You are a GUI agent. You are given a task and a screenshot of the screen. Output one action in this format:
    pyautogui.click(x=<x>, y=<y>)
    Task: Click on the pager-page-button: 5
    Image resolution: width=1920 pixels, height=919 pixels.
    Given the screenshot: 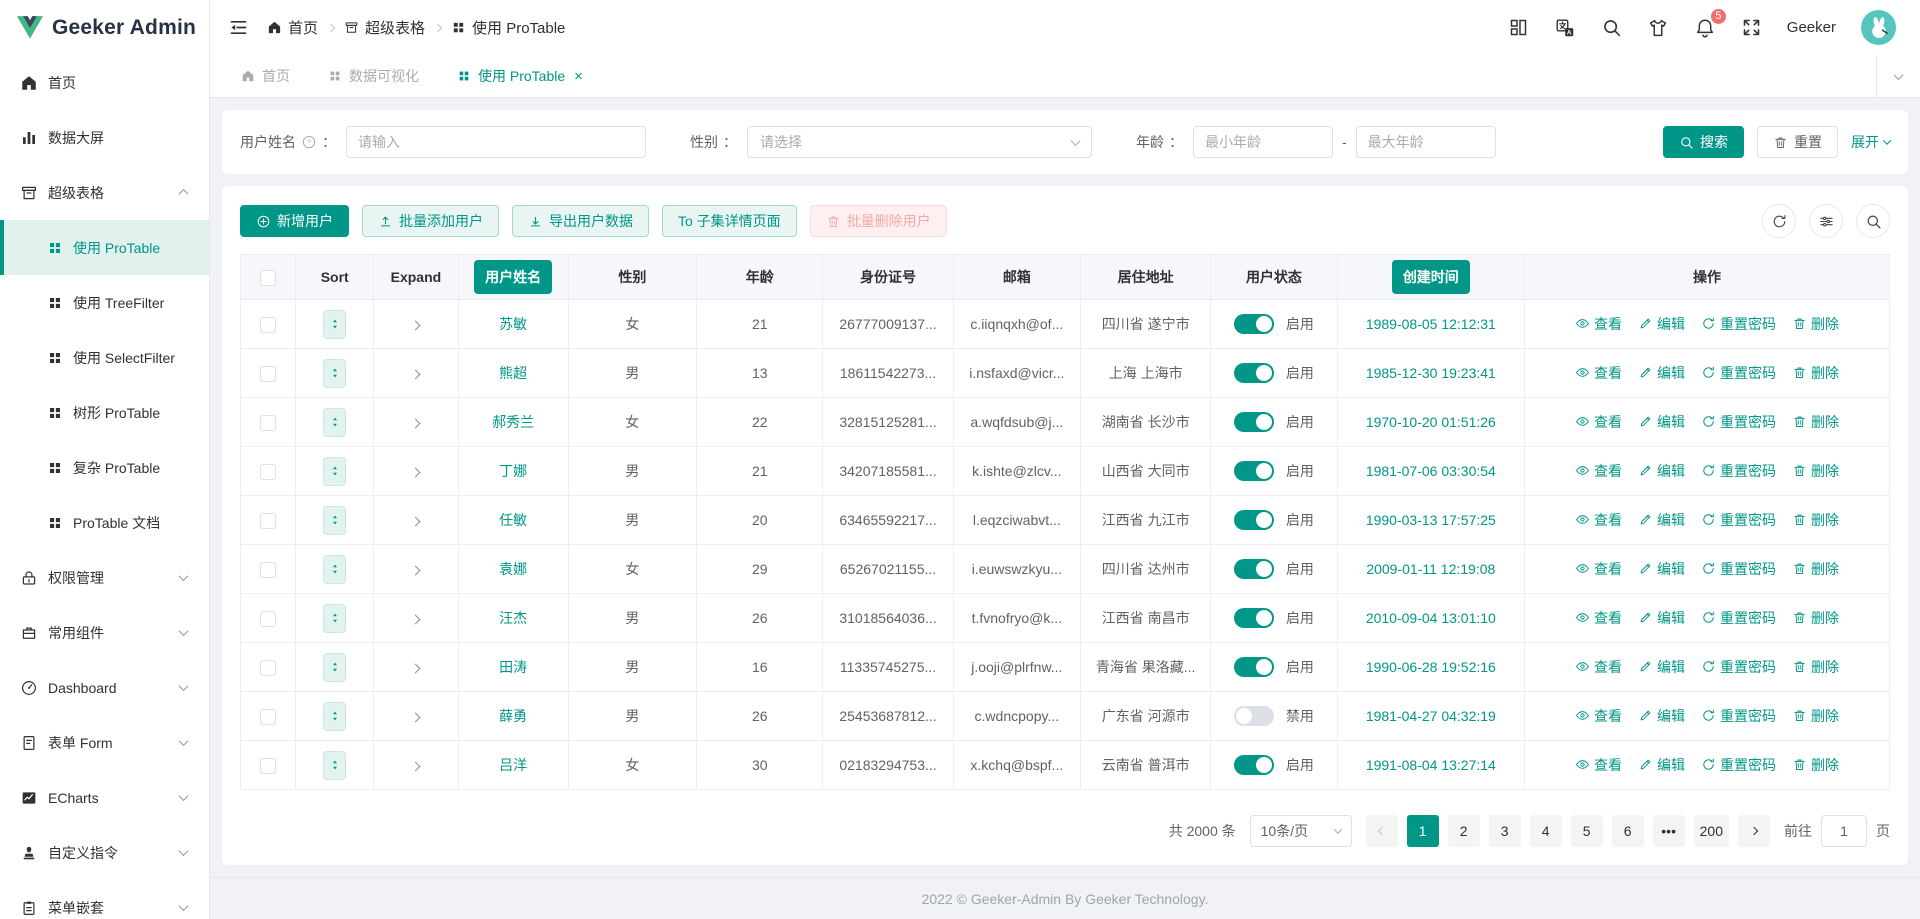 What is the action you would take?
    pyautogui.click(x=1586, y=831)
    